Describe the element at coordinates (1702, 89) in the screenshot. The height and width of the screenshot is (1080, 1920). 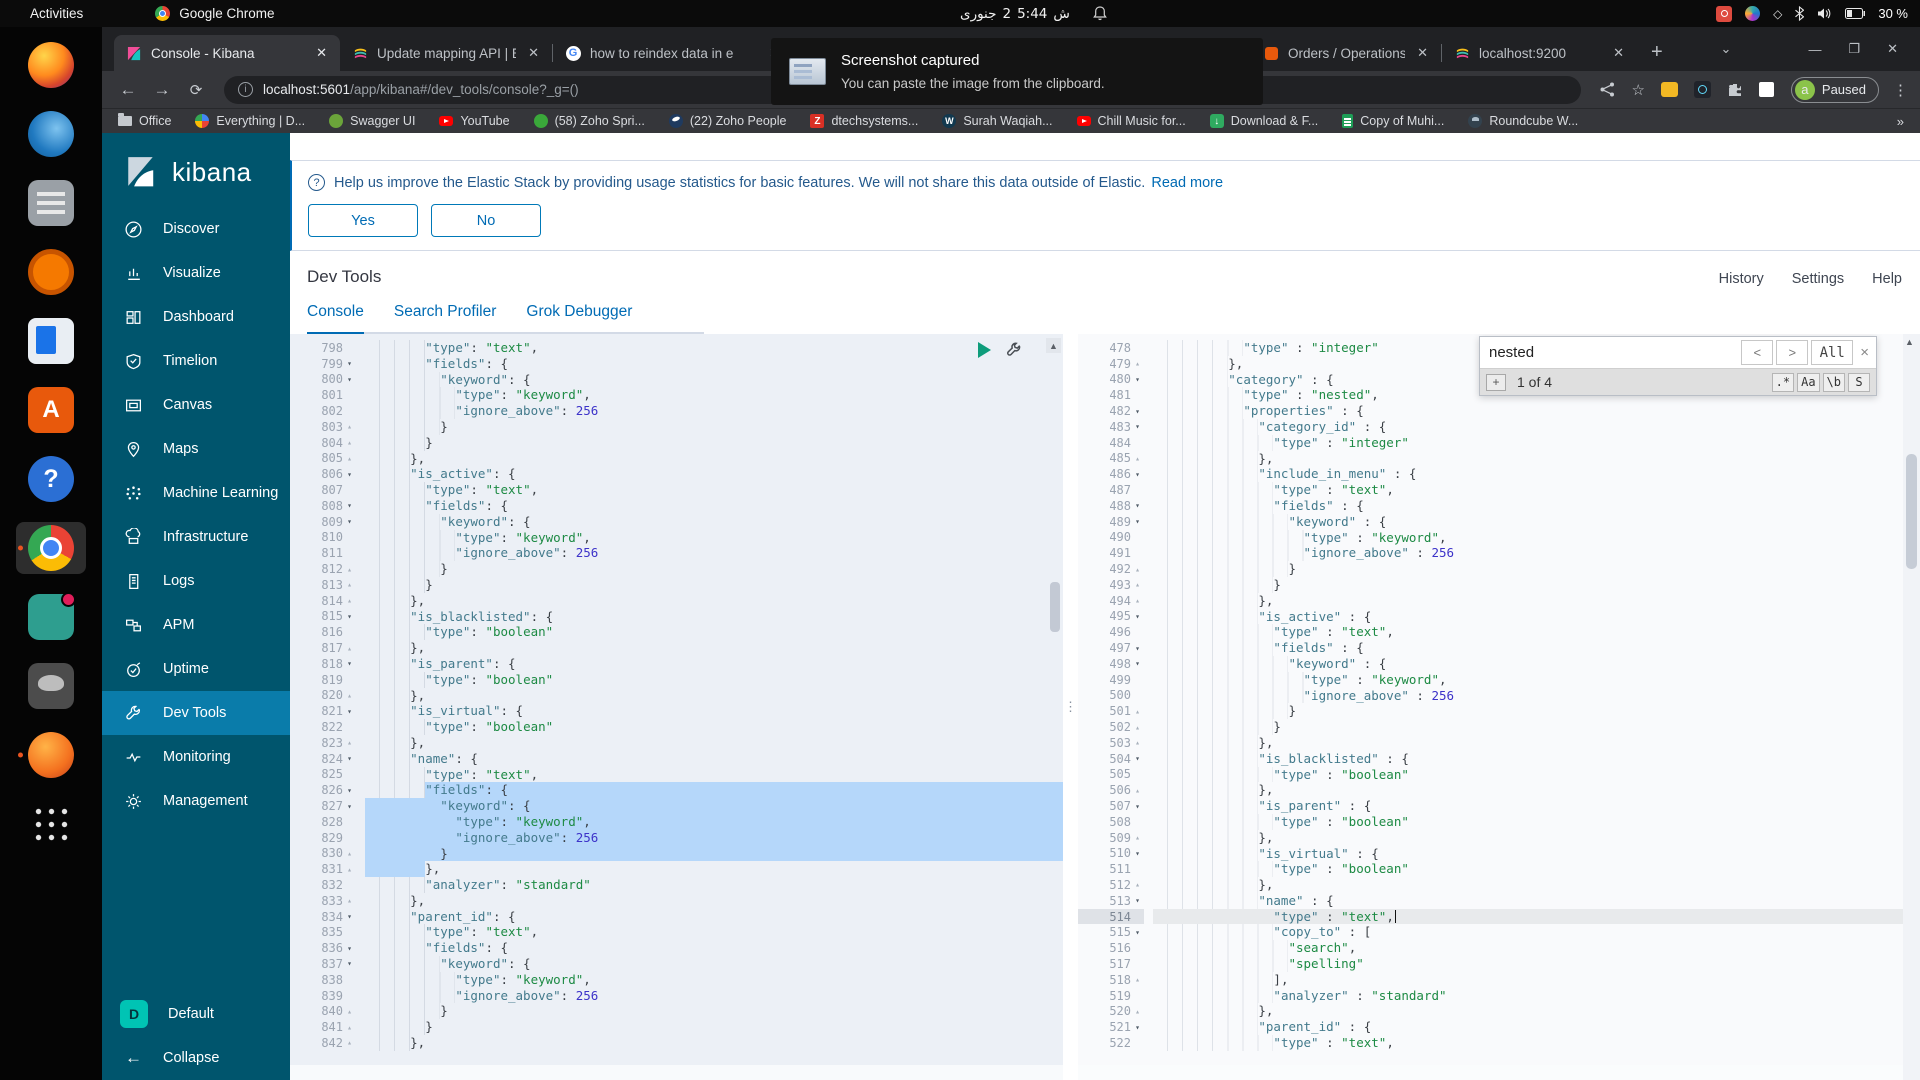
I see `extension-react-devtools-icon` at that location.